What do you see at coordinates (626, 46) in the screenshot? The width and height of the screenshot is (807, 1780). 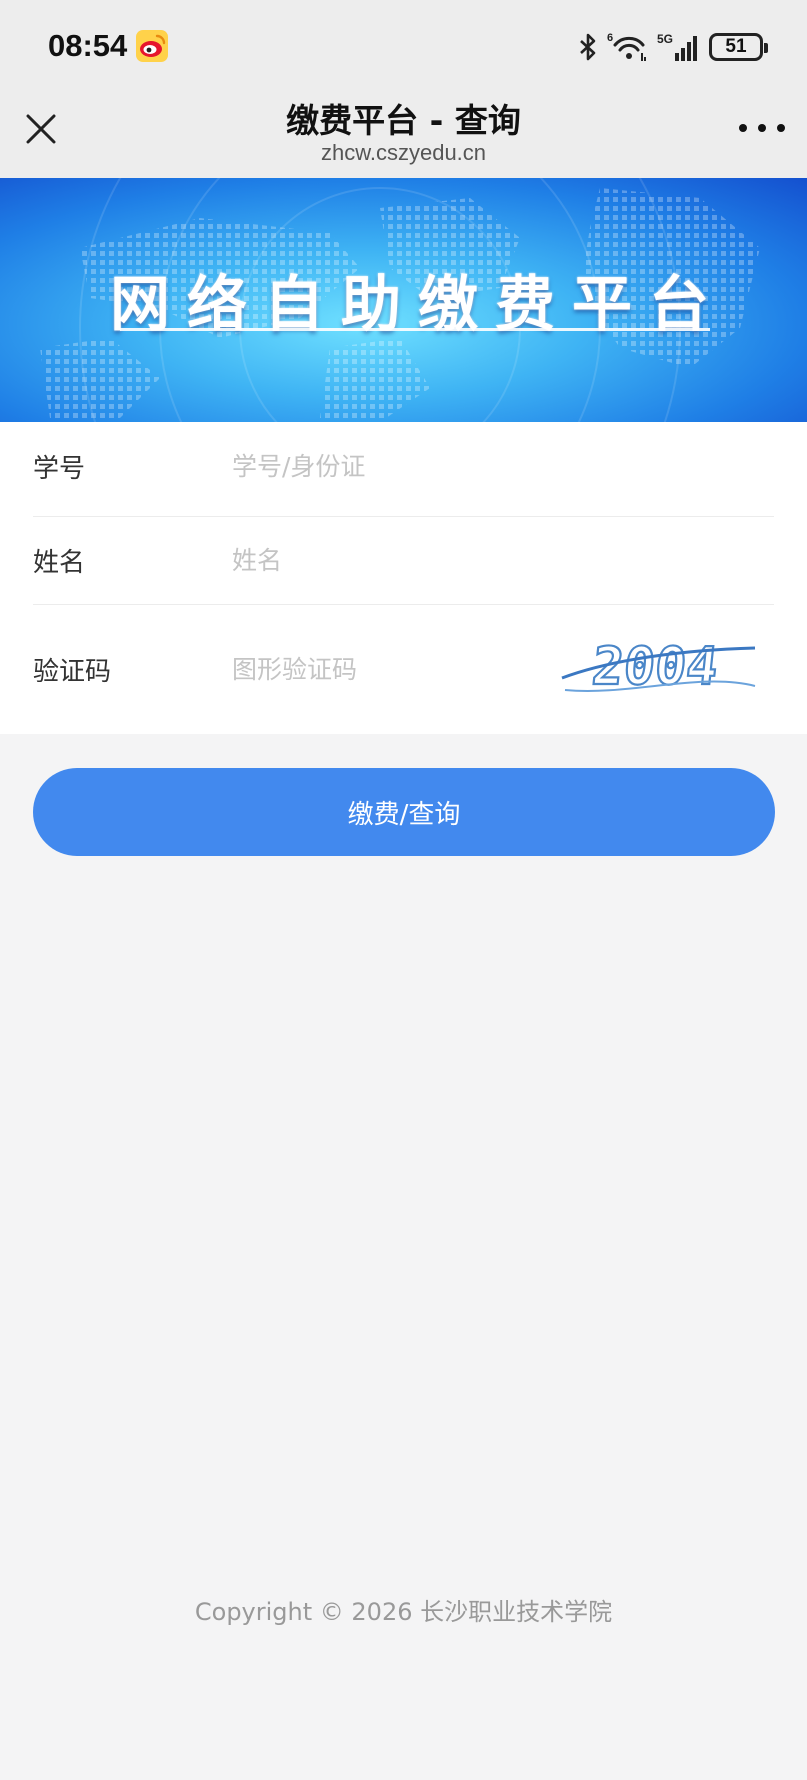 I see `wifi-icon: 6` at bounding box center [626, 46].